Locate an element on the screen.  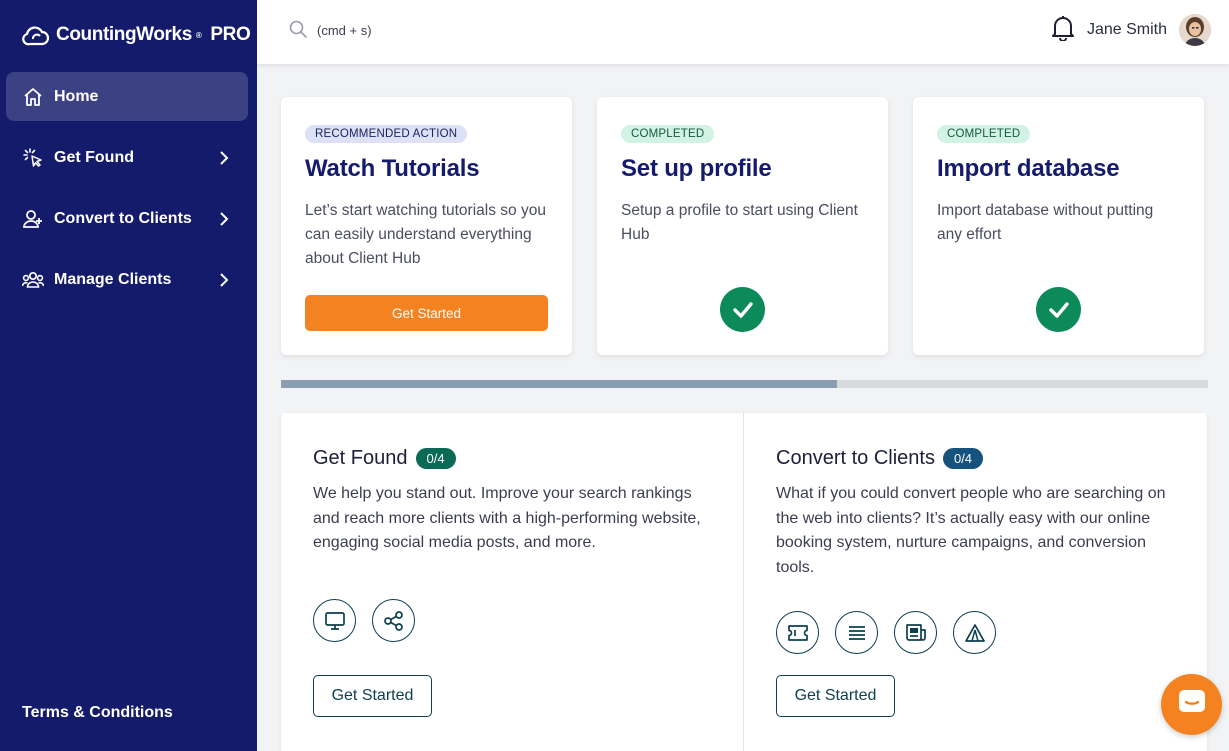
section-header: Convert to Clients 0/4 is located at coordinates (975, 458).